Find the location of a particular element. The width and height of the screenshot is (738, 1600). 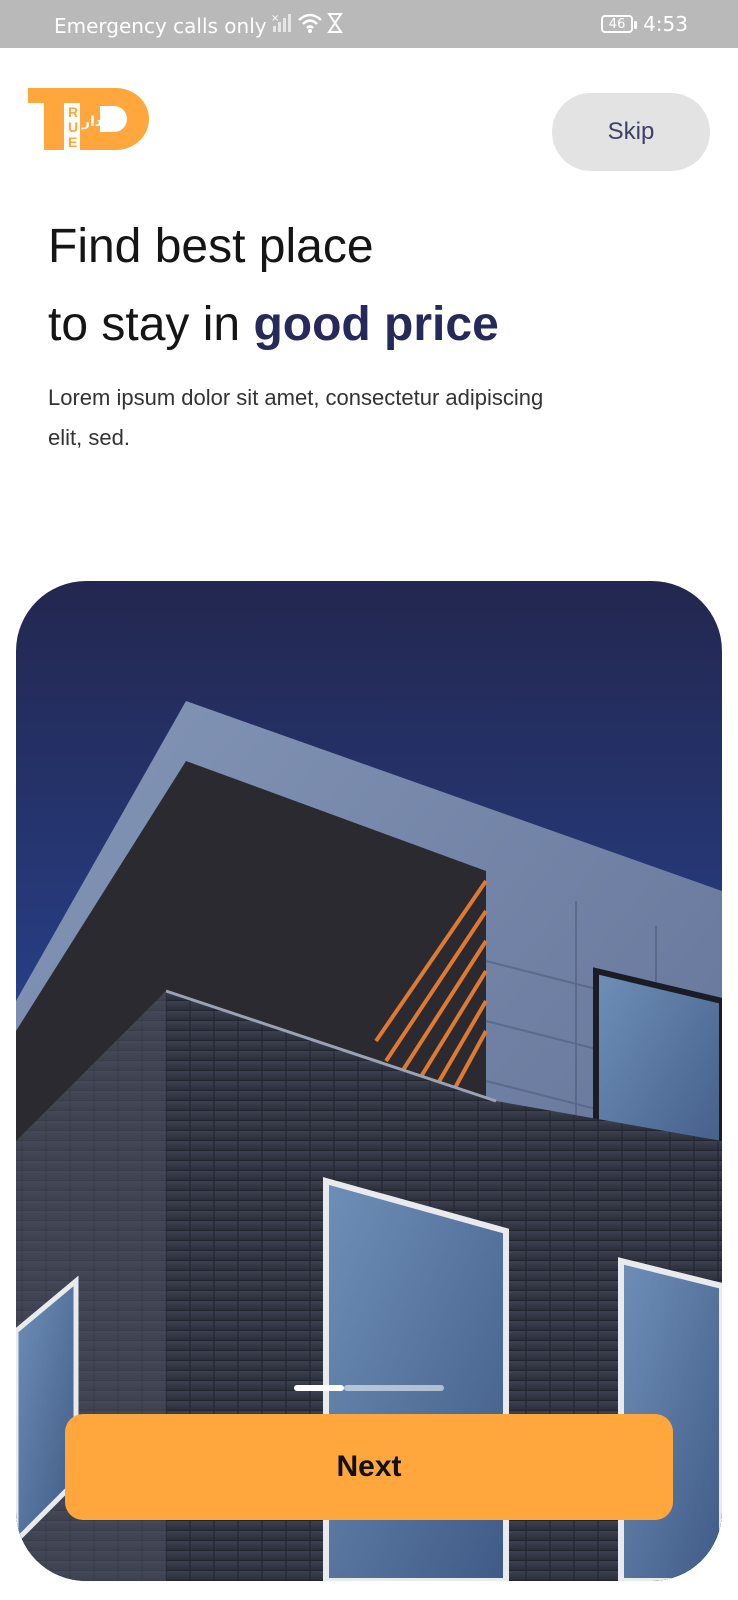

no-signal-icon: × is located at coordinates (282, 25).